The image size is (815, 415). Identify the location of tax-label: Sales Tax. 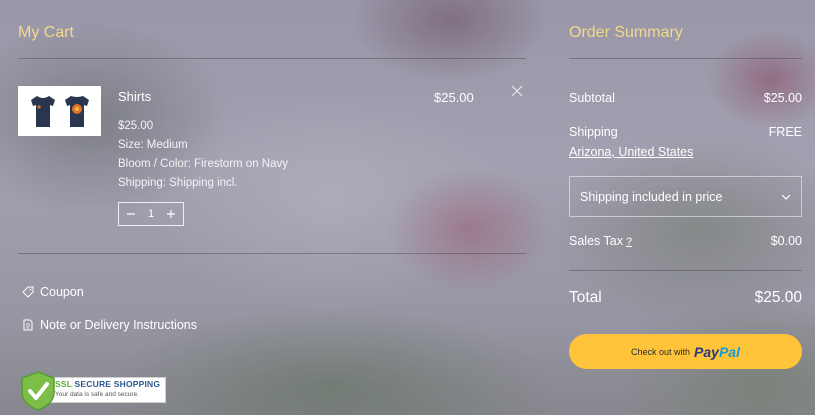
(596, 241).